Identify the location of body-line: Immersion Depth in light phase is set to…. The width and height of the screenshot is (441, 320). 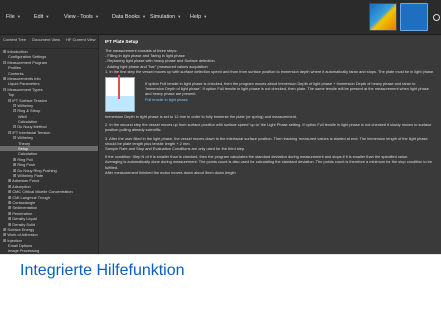
(201, 117).